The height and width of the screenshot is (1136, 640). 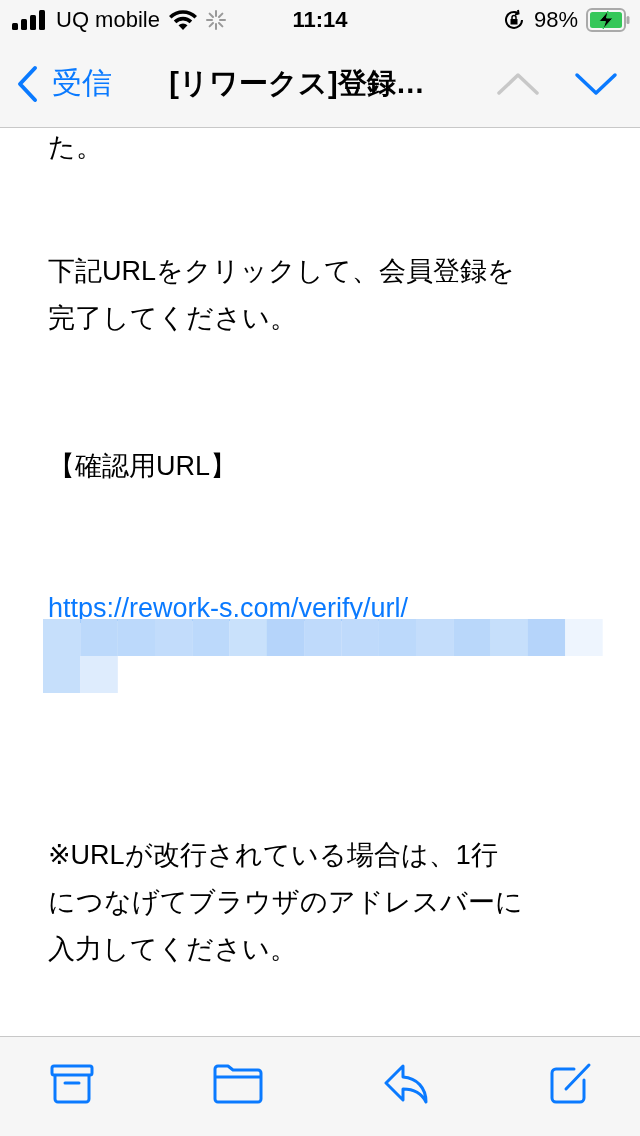 I want to click on carrier-name: UQ mobile, so click(x=108, y=20).